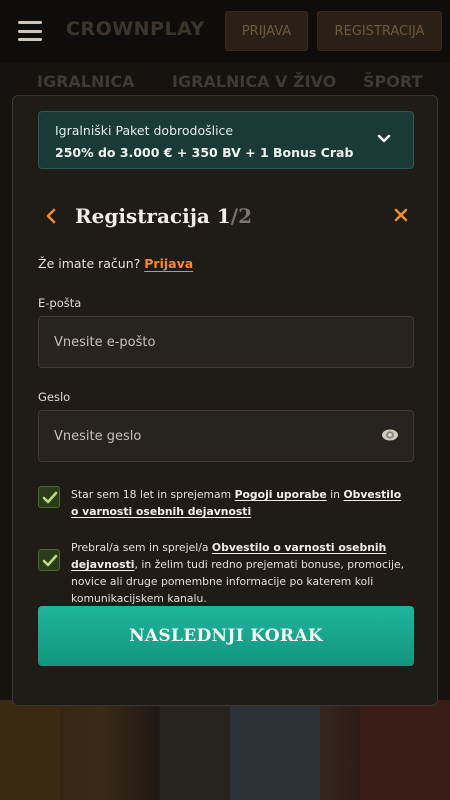  Describe the element at coordinates (98, 436) in the screenshot. I see `password-placeholder: Vnesite geslo` at that location.